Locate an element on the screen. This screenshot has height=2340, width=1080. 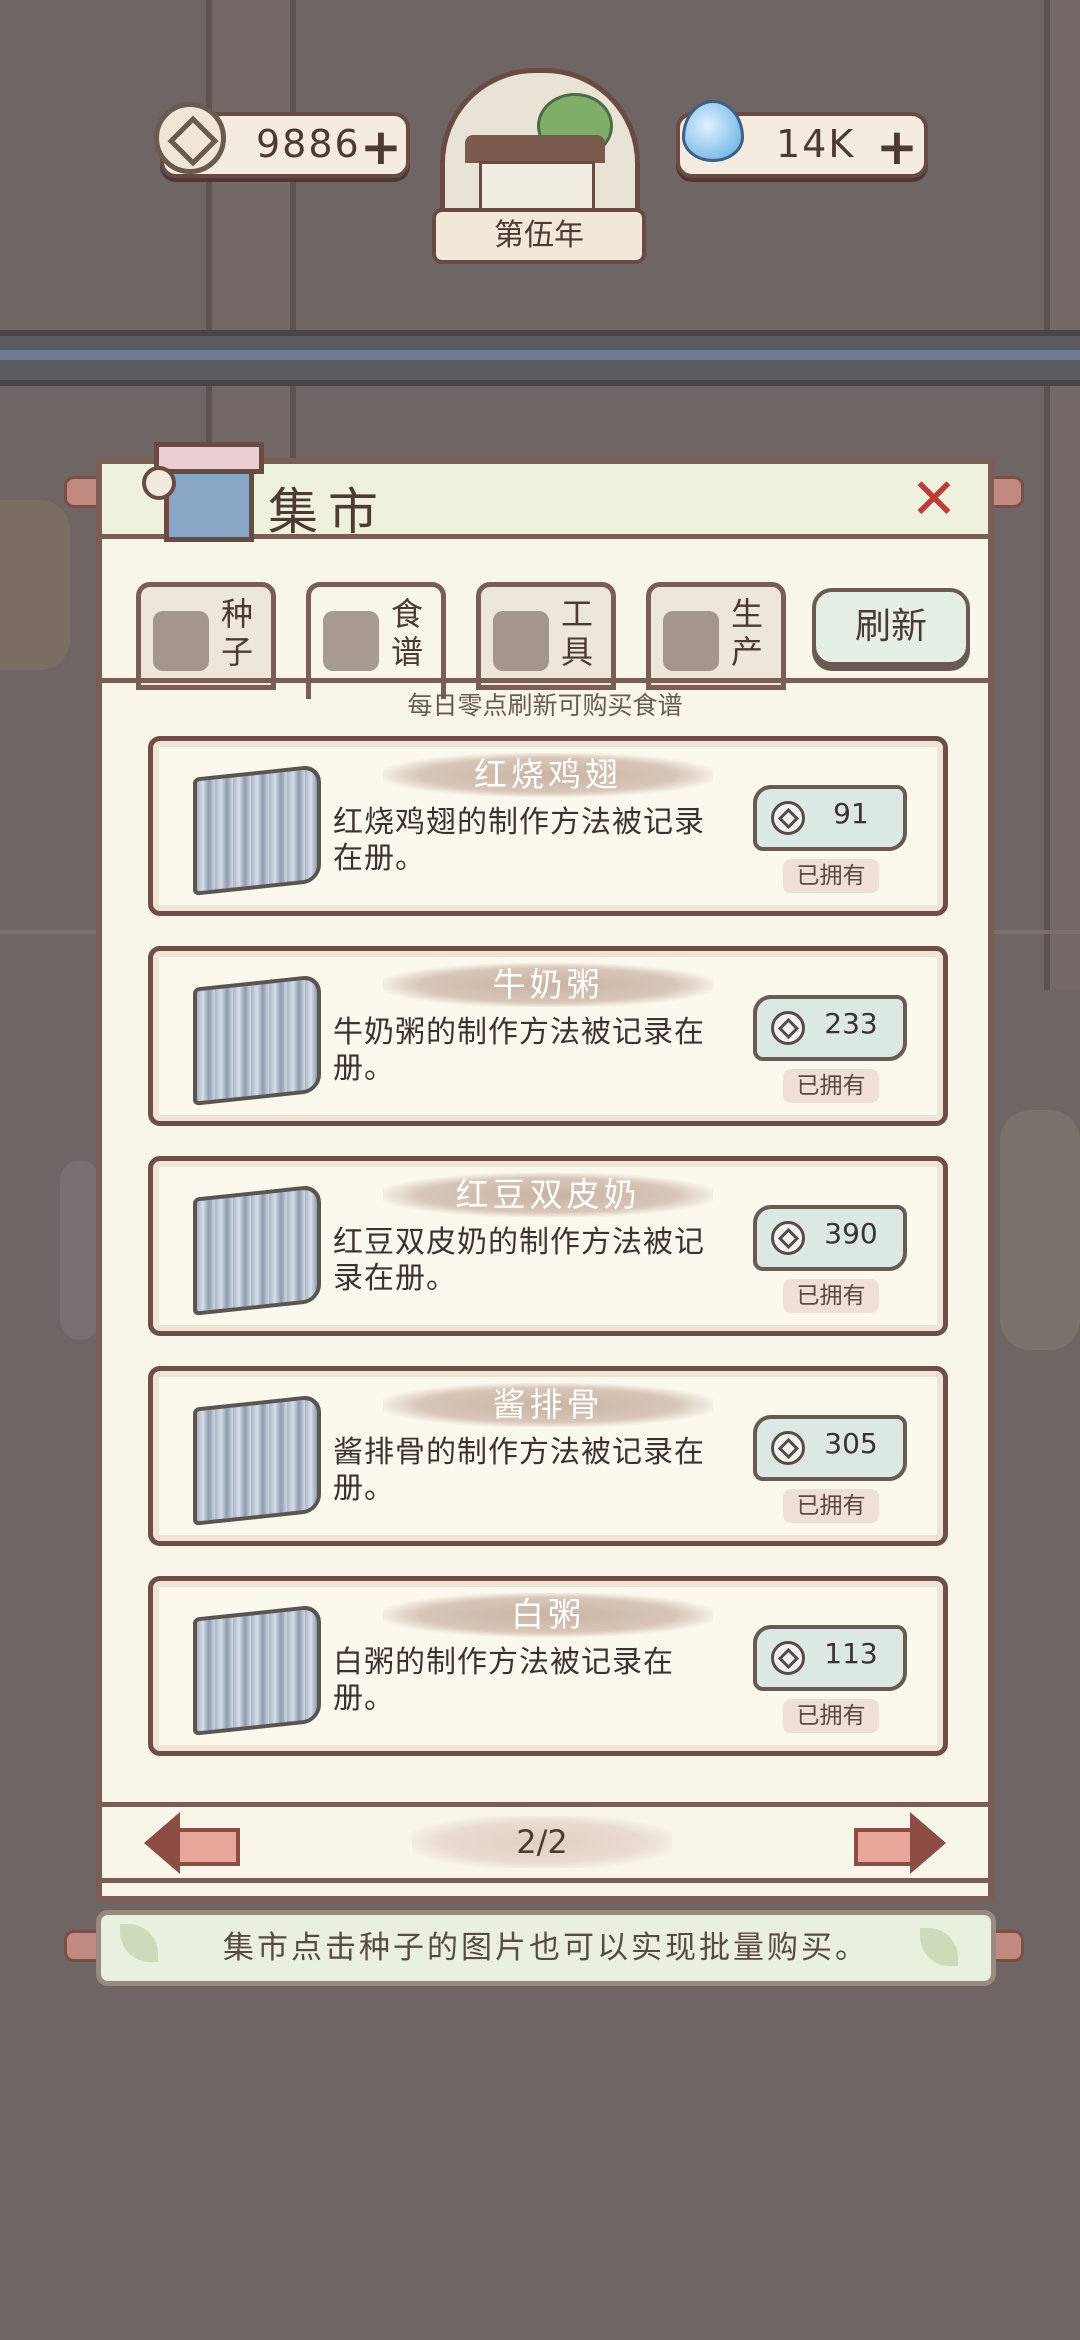
water-add-button: + is located at coordinates (897, 147).